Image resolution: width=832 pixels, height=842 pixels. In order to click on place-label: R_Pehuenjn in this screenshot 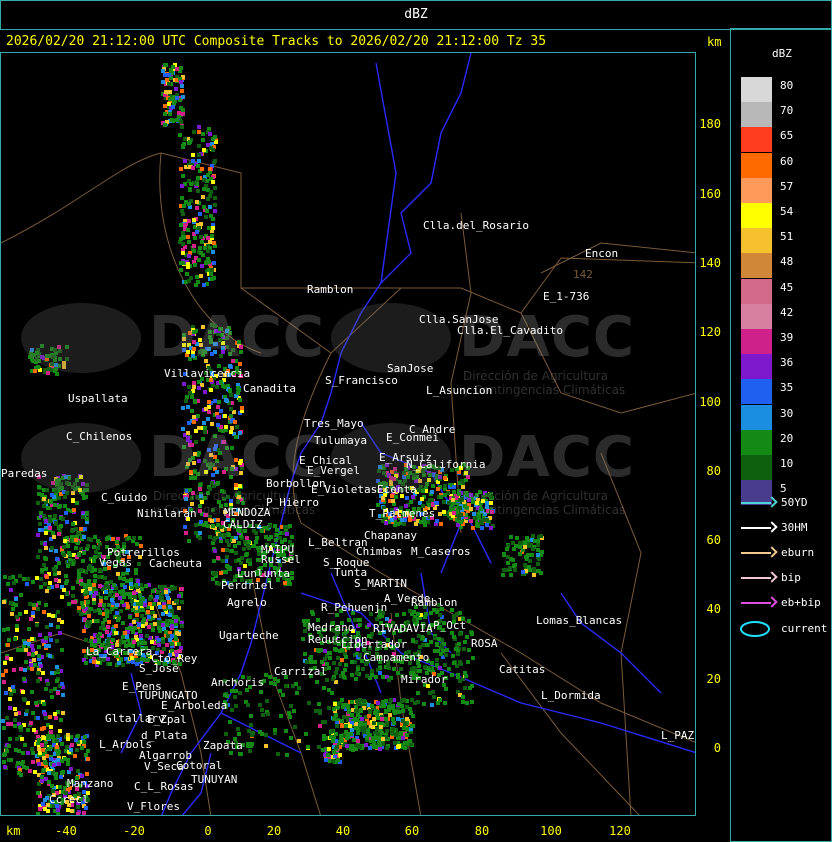, I will do `click(354, 607)`.